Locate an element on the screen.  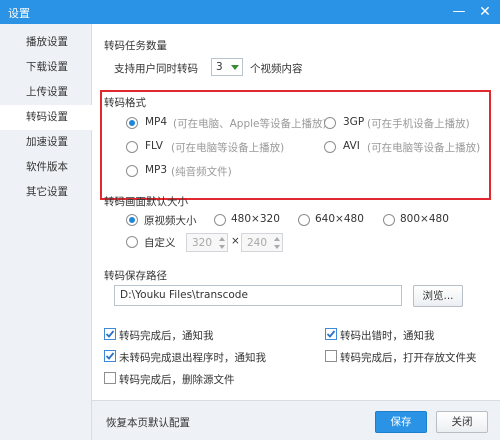
delete-source-checkbox is located at coordinates (110, 378).